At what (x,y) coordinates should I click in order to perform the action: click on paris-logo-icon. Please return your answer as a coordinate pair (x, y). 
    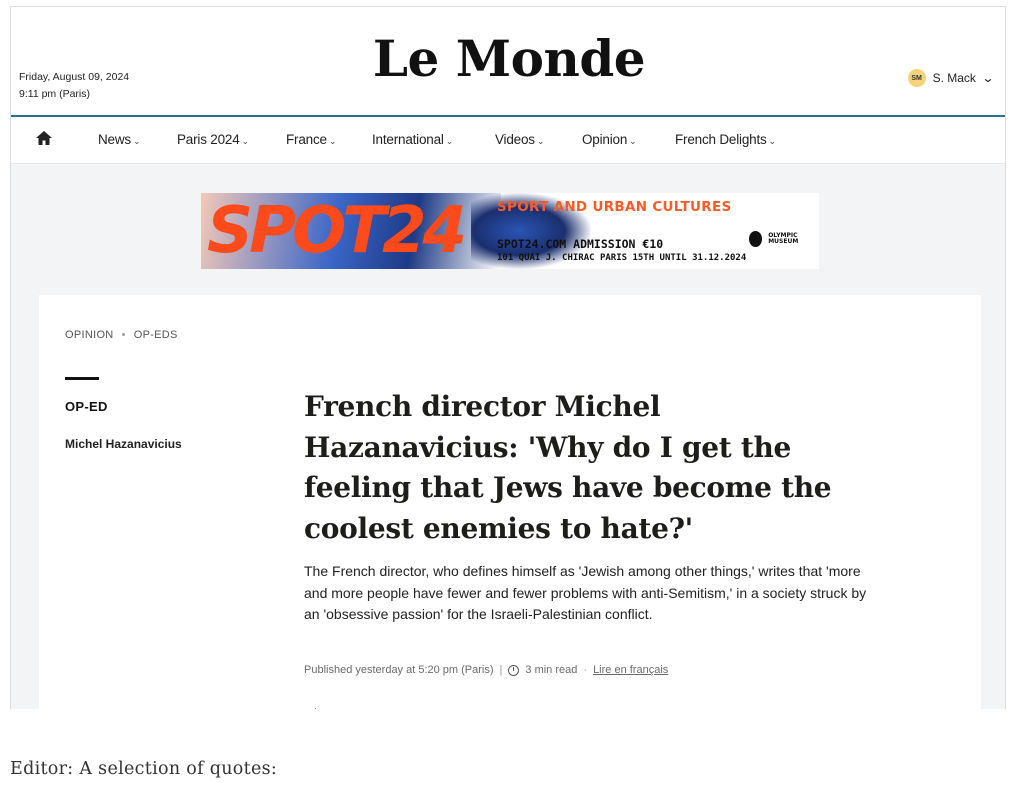
    Looking at the image, I should click on (756, 239).